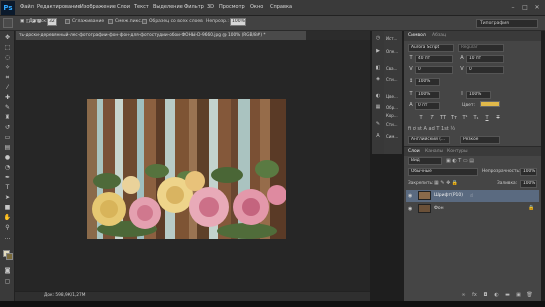  I want to click on menu-filter: Фильтр, so click(194, 7).